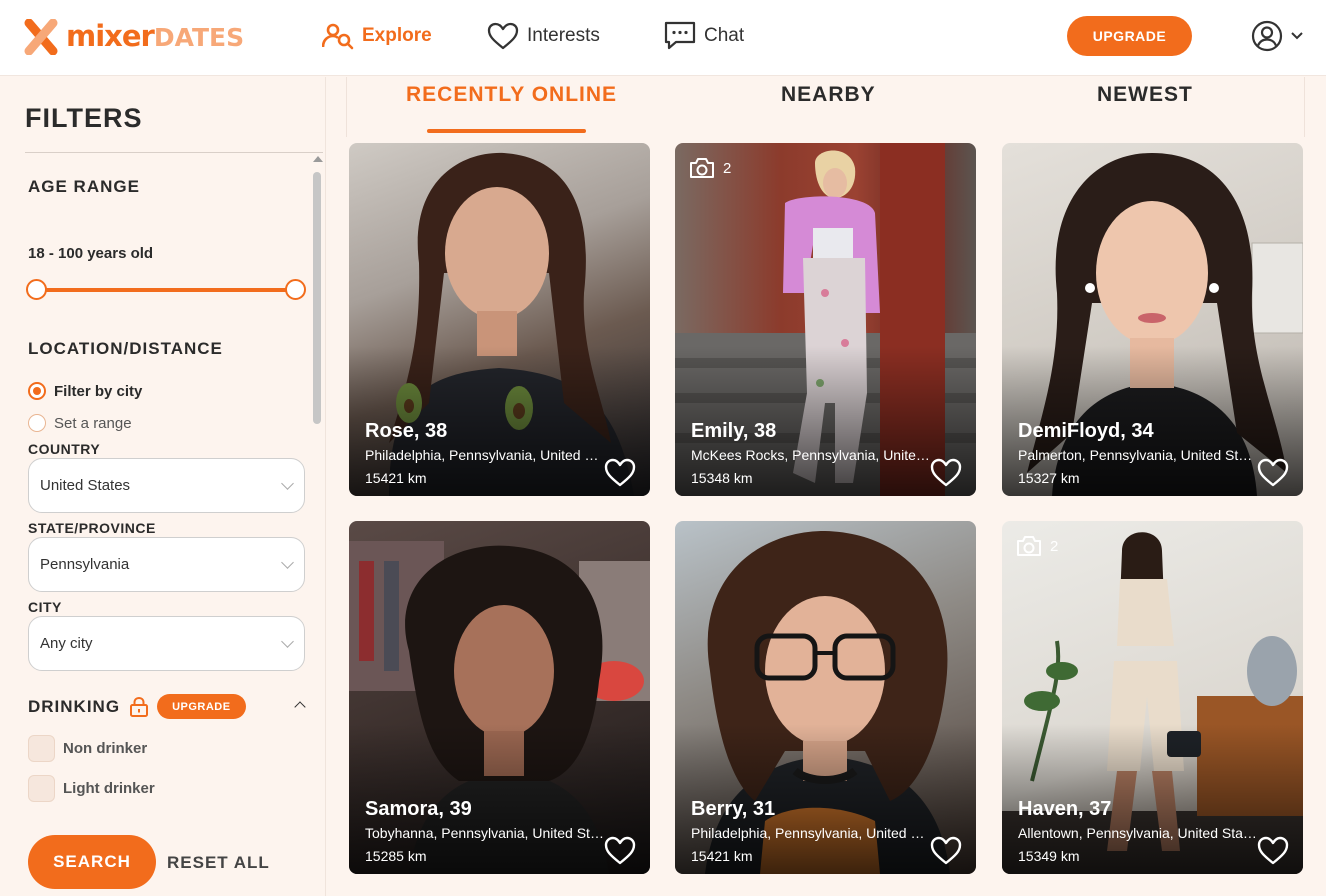 This screenshot has height=896, width=1326. I want to click on set-a-range-radio: Set a range, so click(80, 423).